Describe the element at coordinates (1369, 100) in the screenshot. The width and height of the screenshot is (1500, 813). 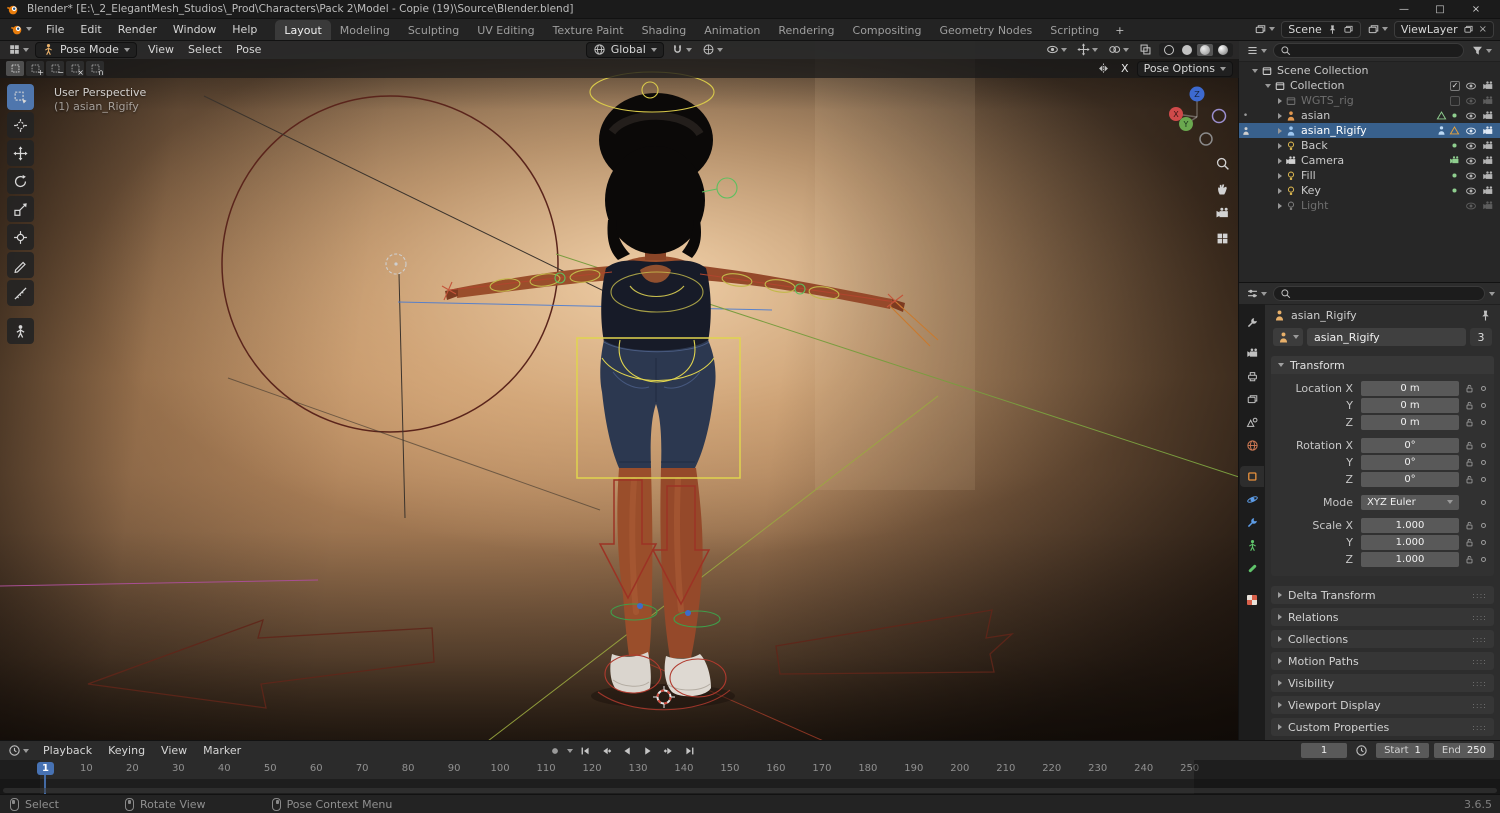
I see `outliner-row-wgts-rig: WGTS_rig` at that location.